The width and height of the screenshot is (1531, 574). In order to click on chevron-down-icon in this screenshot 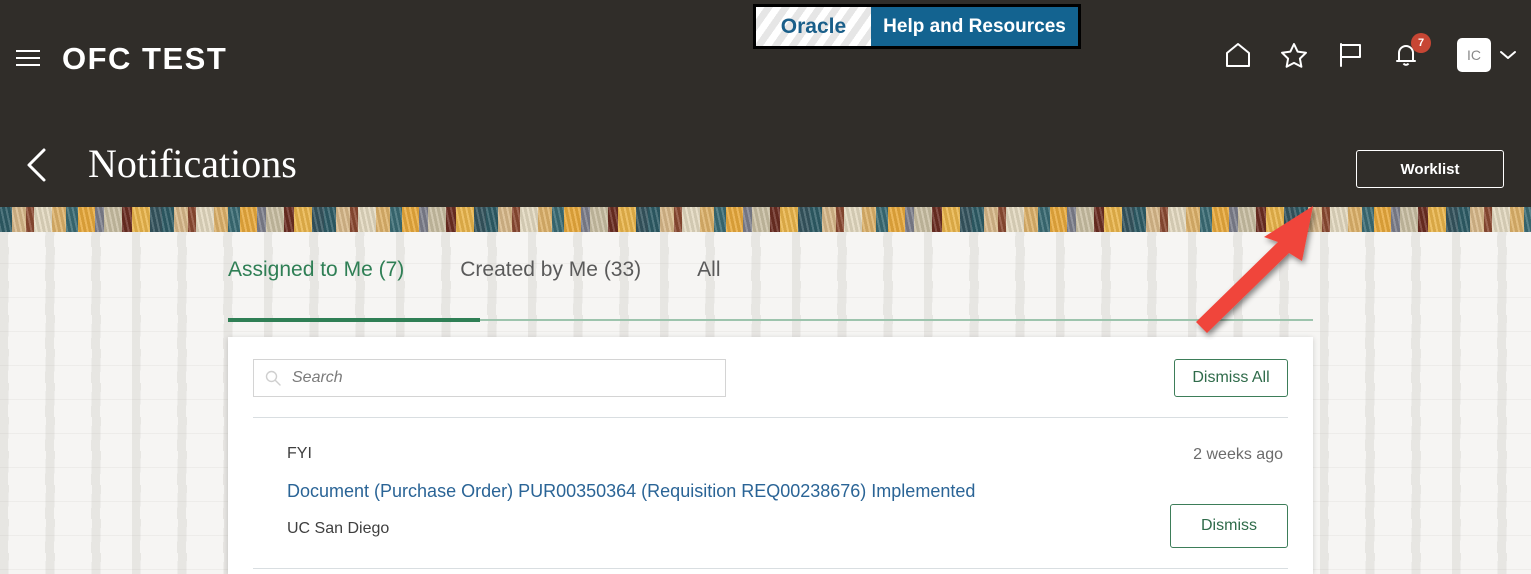, I will do `click(1508, 55)`.